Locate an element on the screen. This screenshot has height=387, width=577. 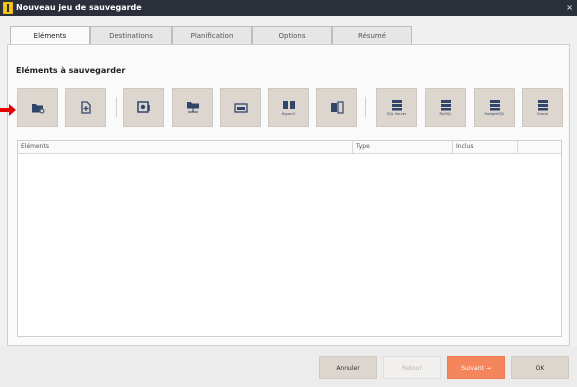
window-title: Nouveau jeu de sauvegarde is located at coordinates (79, 7).